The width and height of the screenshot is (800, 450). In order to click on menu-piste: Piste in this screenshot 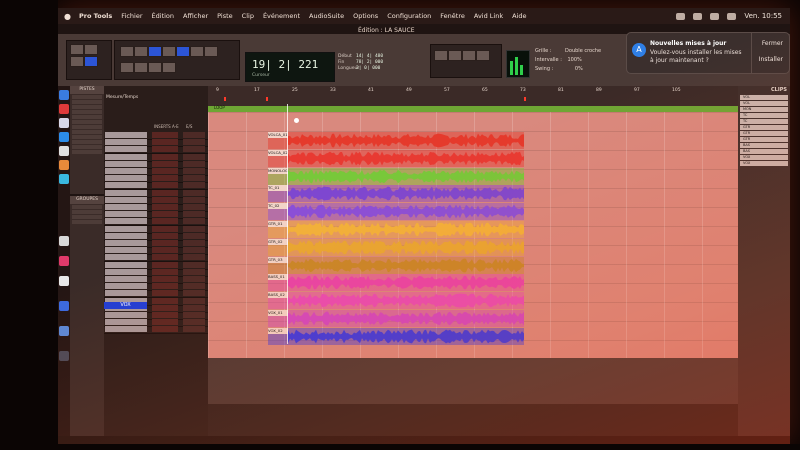, I will do `click(225, 16)`.